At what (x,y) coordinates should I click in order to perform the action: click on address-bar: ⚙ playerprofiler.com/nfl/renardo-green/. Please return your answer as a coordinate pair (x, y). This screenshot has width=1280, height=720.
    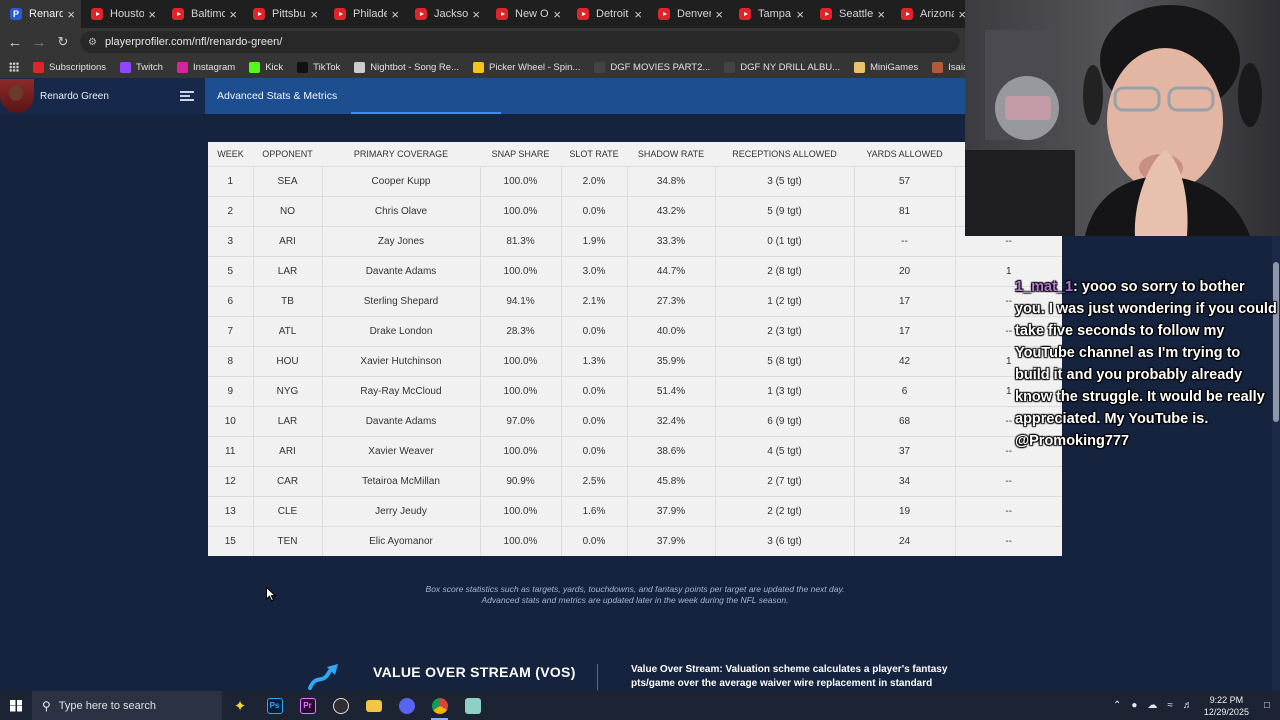
    Looking at the image, I should click on (520, 42).